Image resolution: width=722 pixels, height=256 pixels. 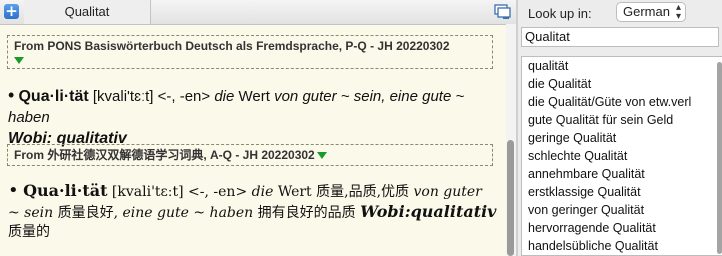 What do you see at coordinates (617, 120) in the screenshot?
I see `list-item: gute Qualität für sein Geld` at bounding box center [617, 120].